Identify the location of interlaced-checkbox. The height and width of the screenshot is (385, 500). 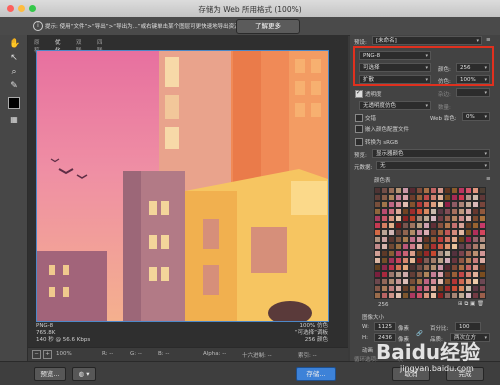
(359, 118).